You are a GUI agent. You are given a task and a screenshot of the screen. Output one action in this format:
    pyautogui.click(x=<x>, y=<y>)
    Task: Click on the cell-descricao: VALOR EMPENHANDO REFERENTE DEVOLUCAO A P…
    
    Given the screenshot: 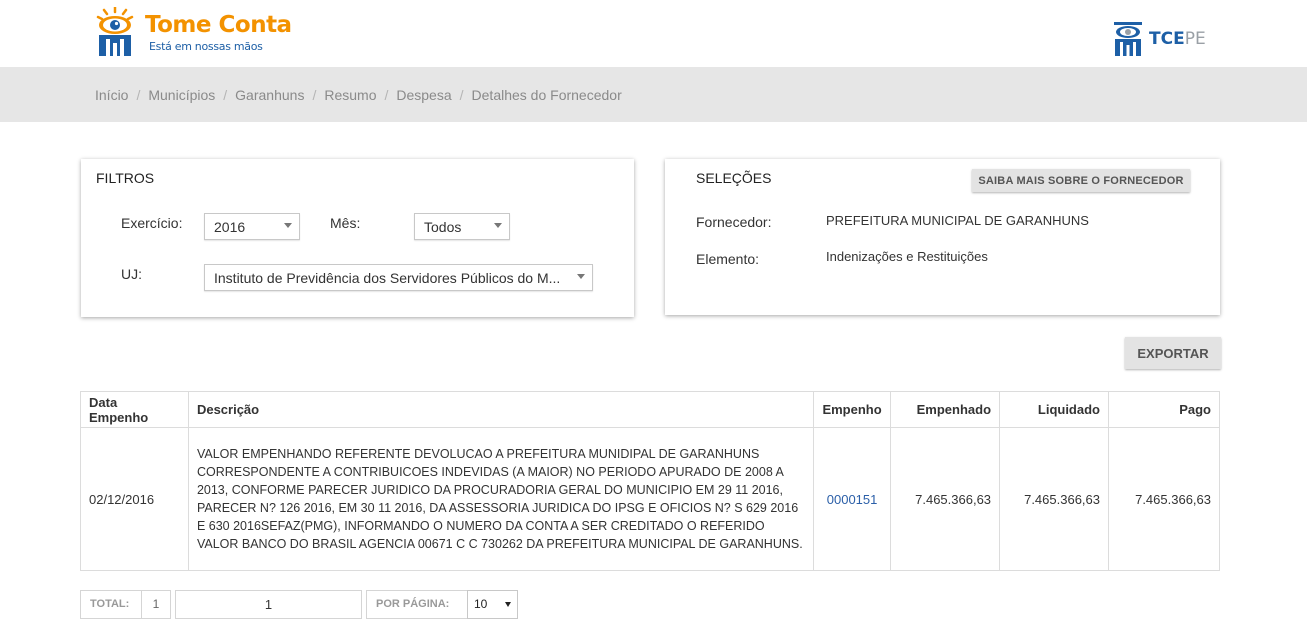 What is the action you would take?
    pyautogui.click(x=501, y=499)
    